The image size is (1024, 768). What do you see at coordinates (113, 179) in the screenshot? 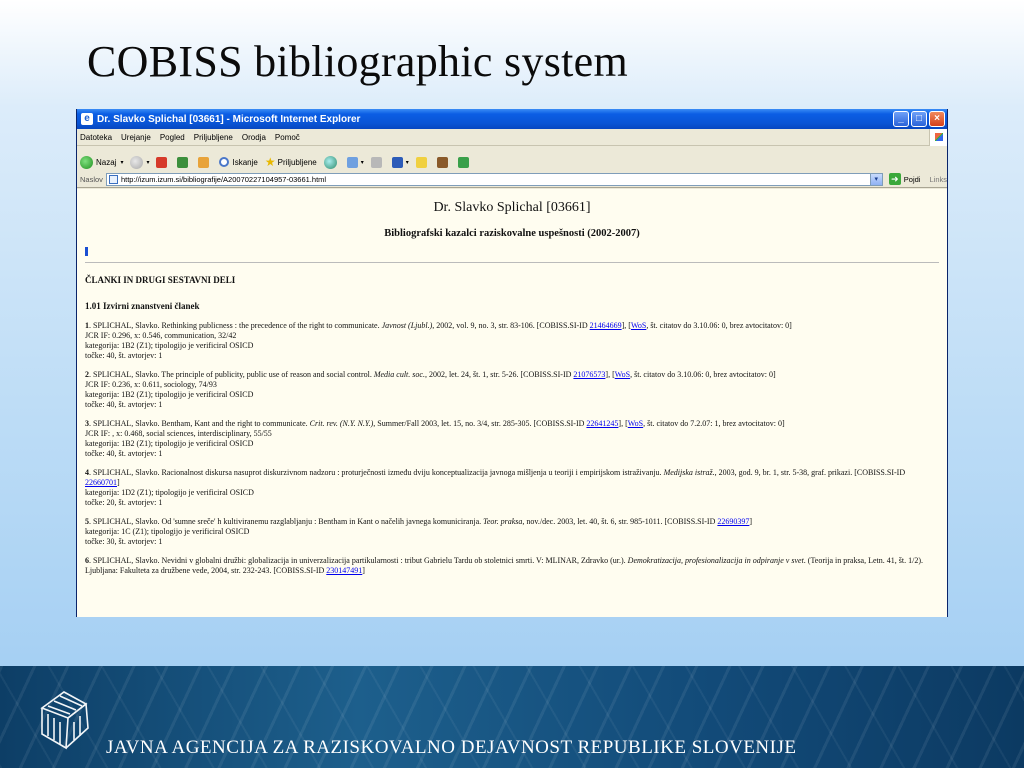
I see `page-icon` at bounding box center [113, 179].